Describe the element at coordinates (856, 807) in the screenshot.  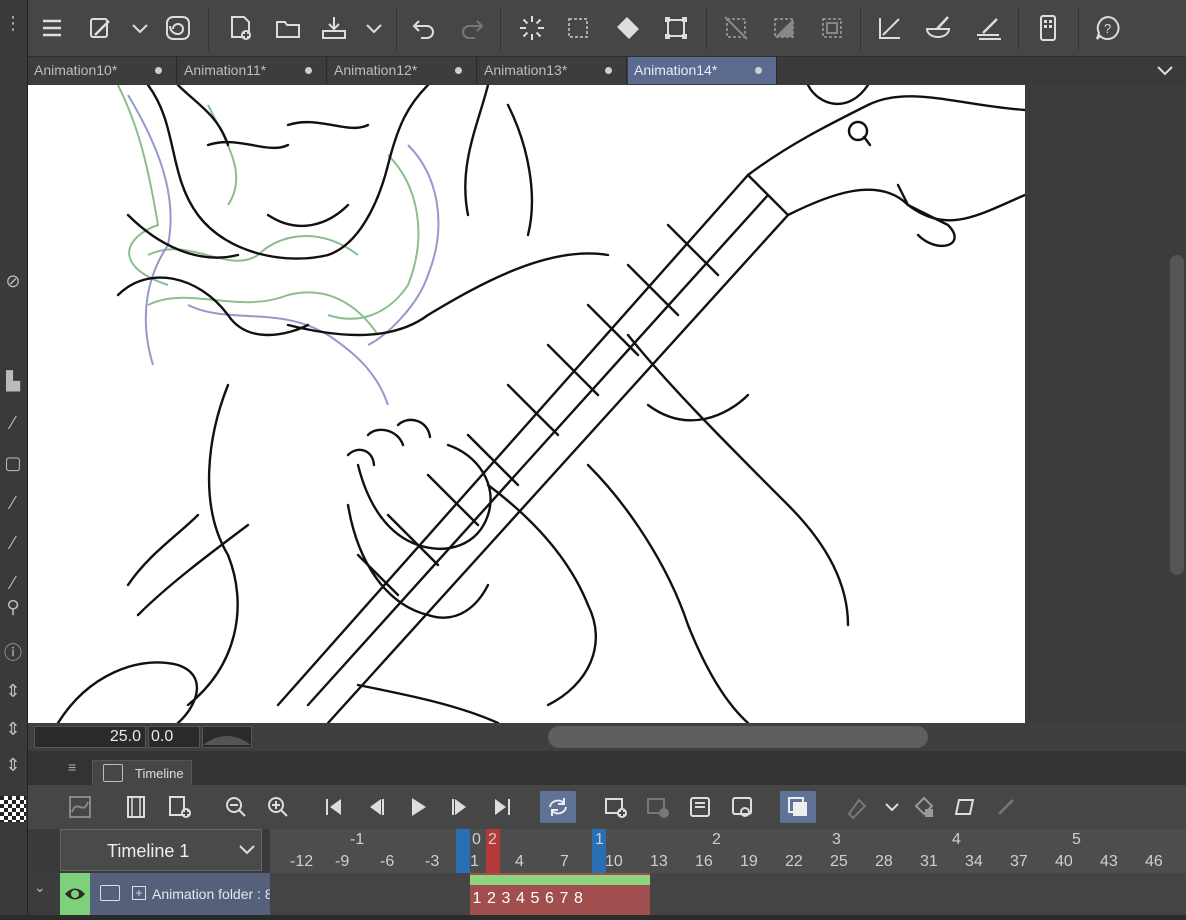
I see `stamp-icon` at that location.